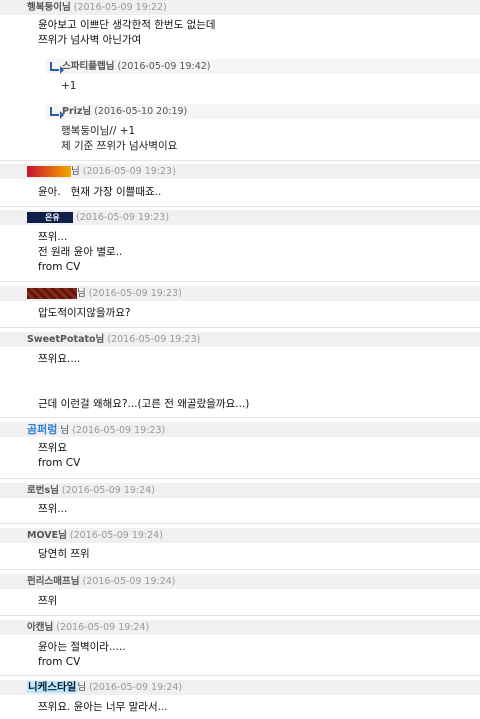 The height and width of the screenshot is (719, 480). What do you see at coordinates (119, 146) in the screenshot?
I see `comment-line: 제 기준 쯔위가 넘사벽이요` at bounding box center [119, 146].